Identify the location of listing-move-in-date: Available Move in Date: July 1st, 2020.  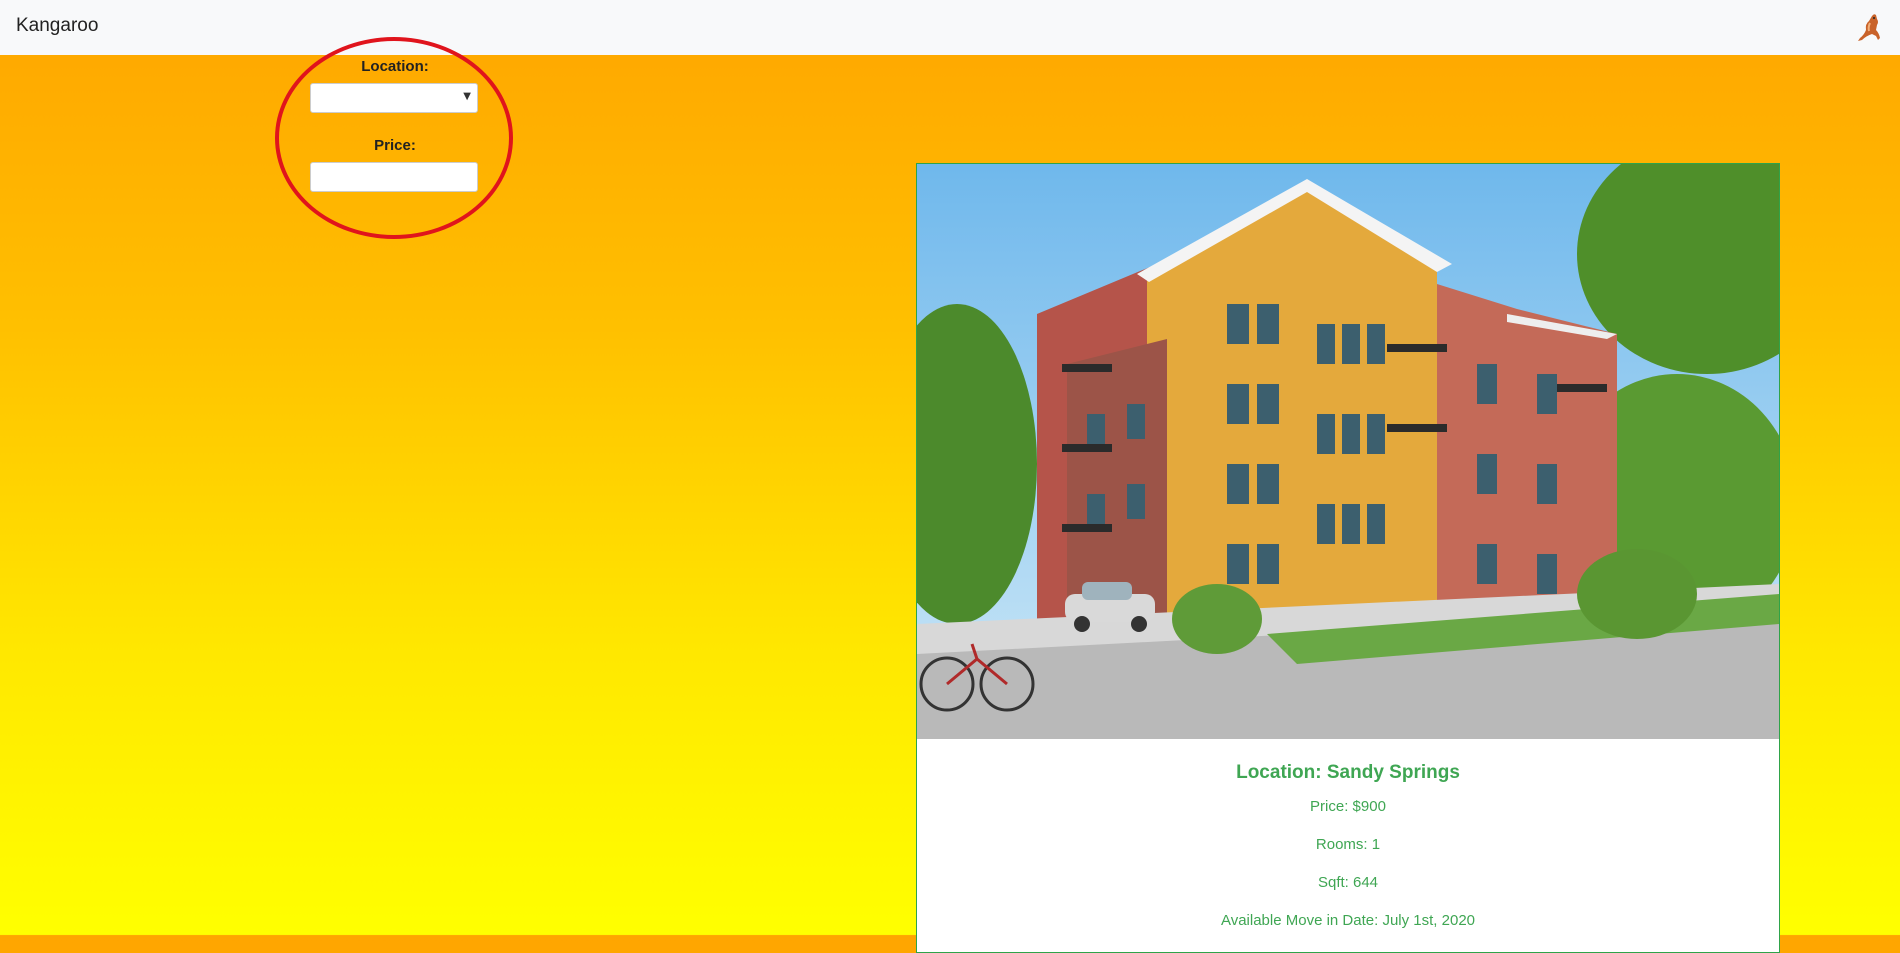
(1348, 920).